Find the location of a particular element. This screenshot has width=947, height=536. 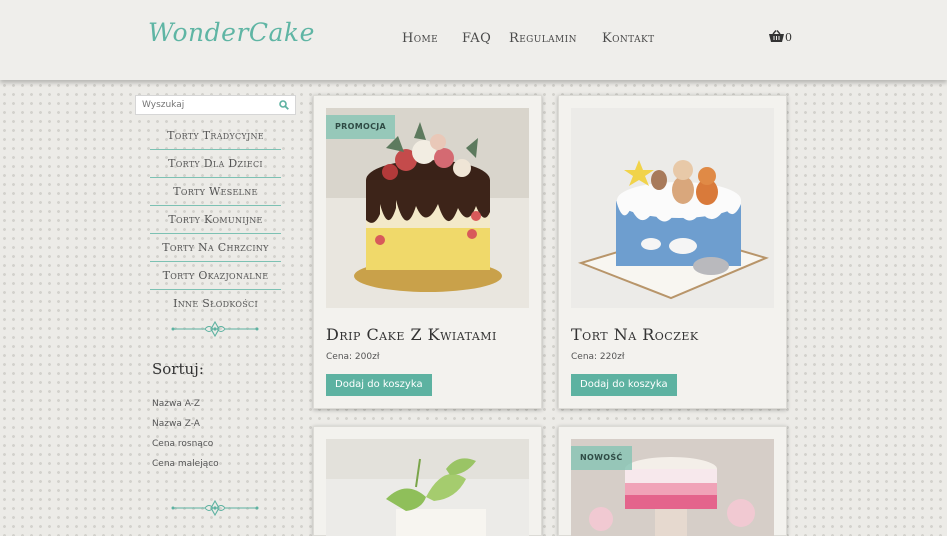

product-title: Drip Cake Z Kwiatami is located at coordinates (411, 334).